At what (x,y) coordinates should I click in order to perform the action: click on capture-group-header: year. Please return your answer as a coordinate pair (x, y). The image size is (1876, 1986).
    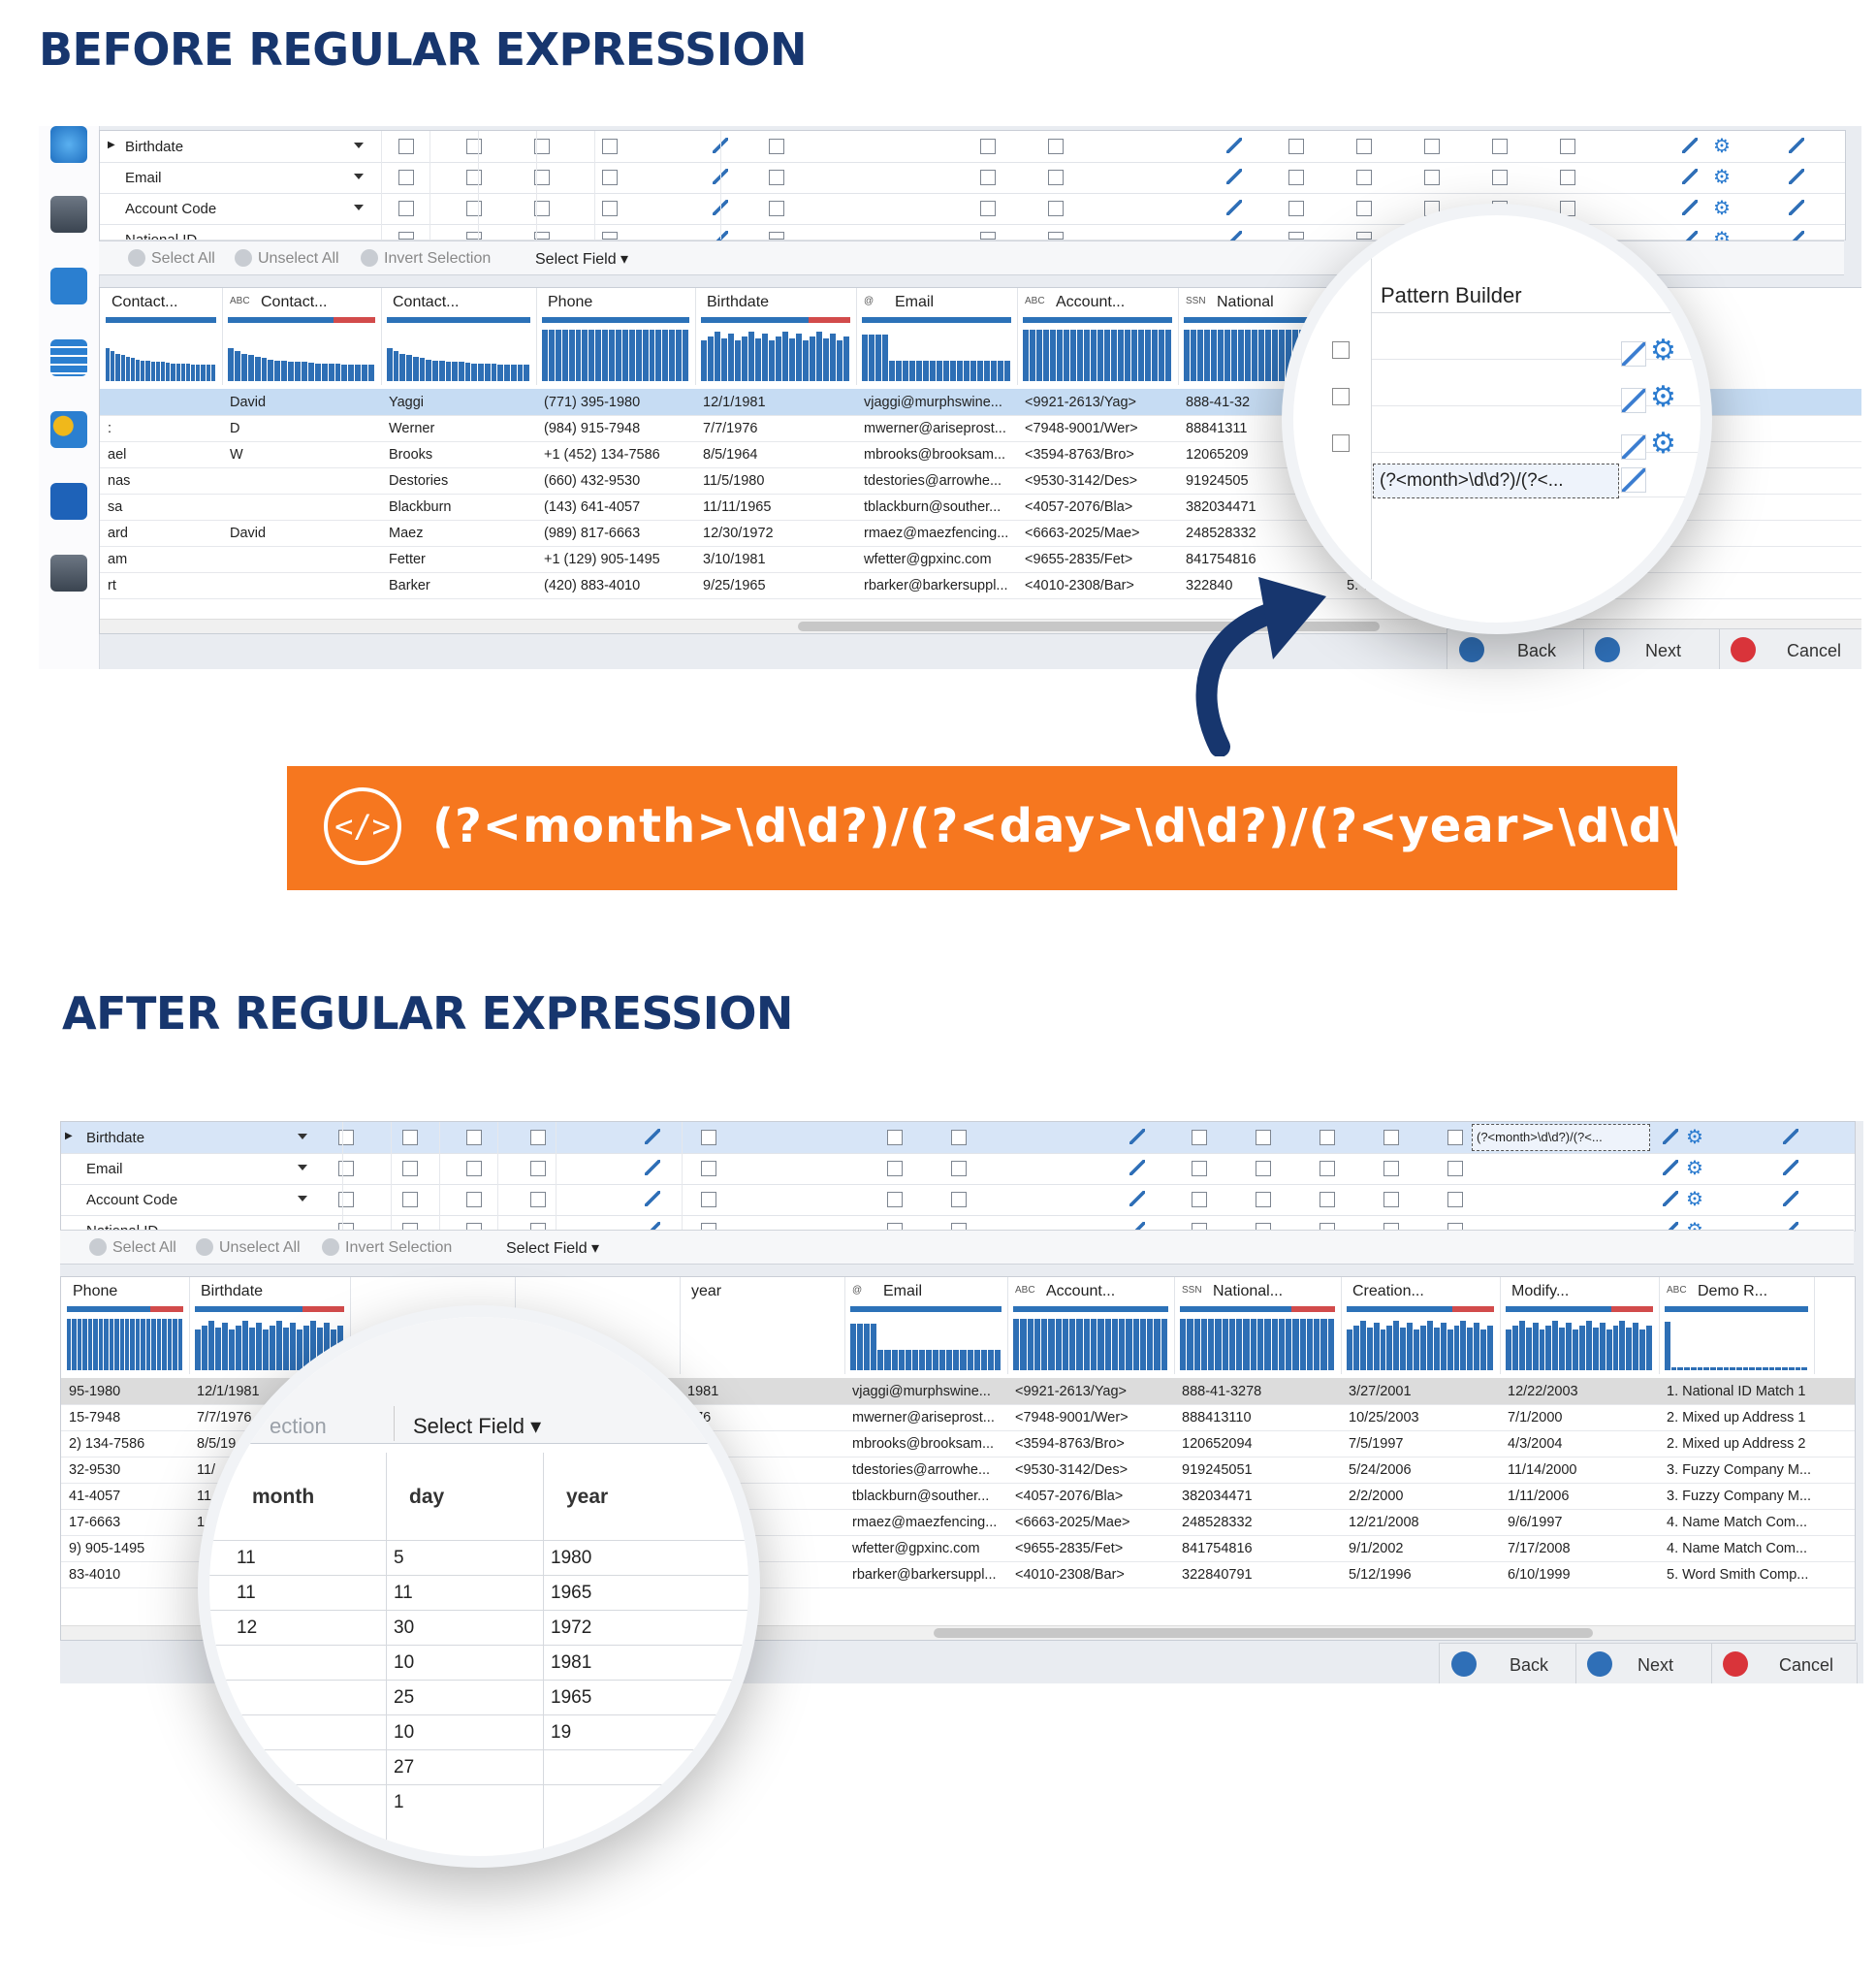
    Looking at the image, I should click on (587, 1497).